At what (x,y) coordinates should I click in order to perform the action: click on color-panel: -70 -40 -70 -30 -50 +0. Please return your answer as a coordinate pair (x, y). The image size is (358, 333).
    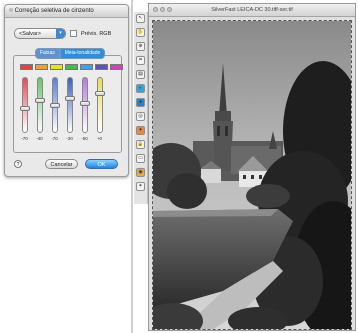
    Looking at the image, I should click on (68, 104).